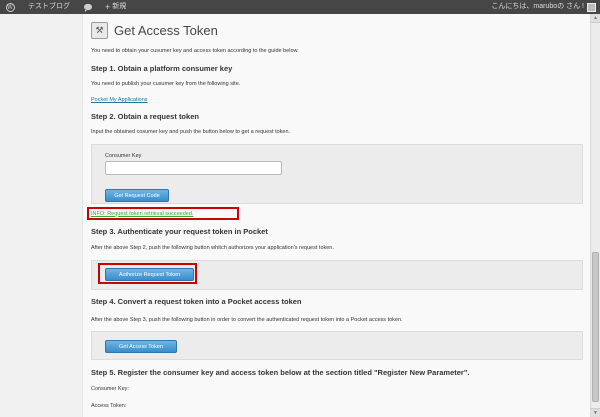  What do you see at coordinates (337, 345) in the screenshot?
I see `step4-panel: Get Access Token` at bounding box center [337, 345].